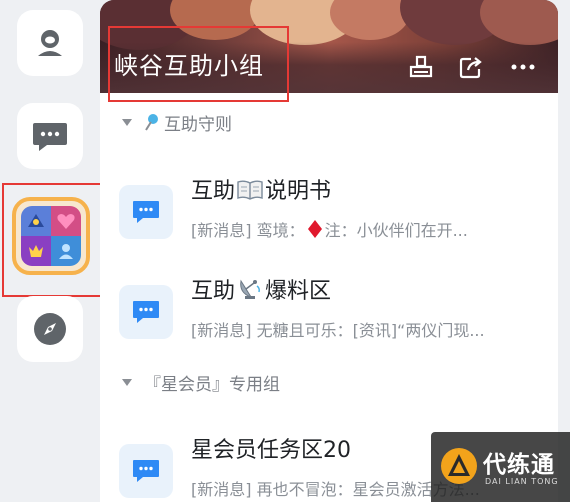  I want to click on messages-button, so click(50, 136).